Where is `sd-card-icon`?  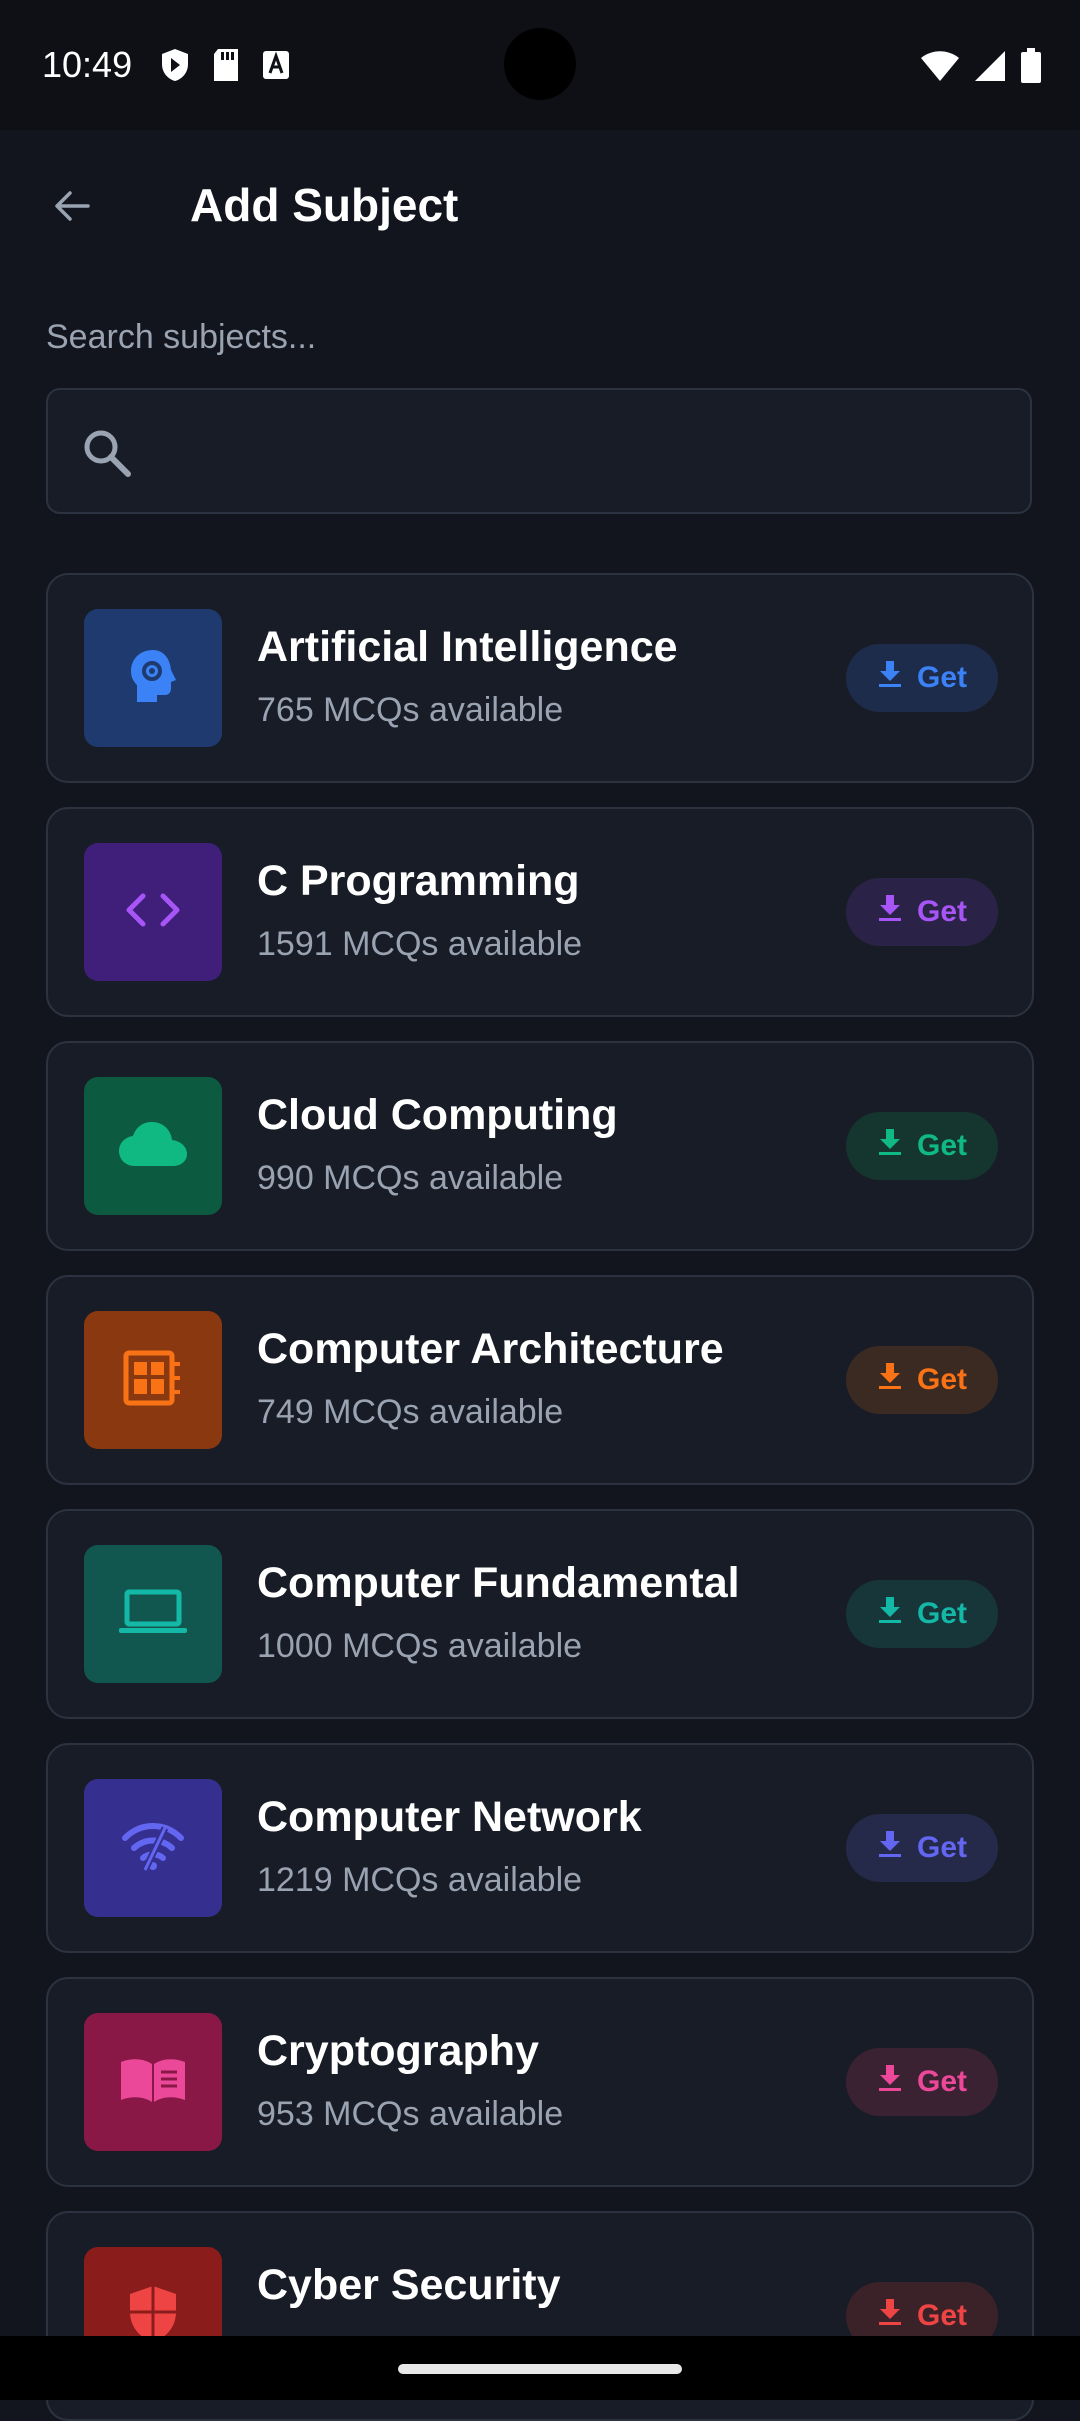 sd-card-icon is located at coordinates (226, 67).